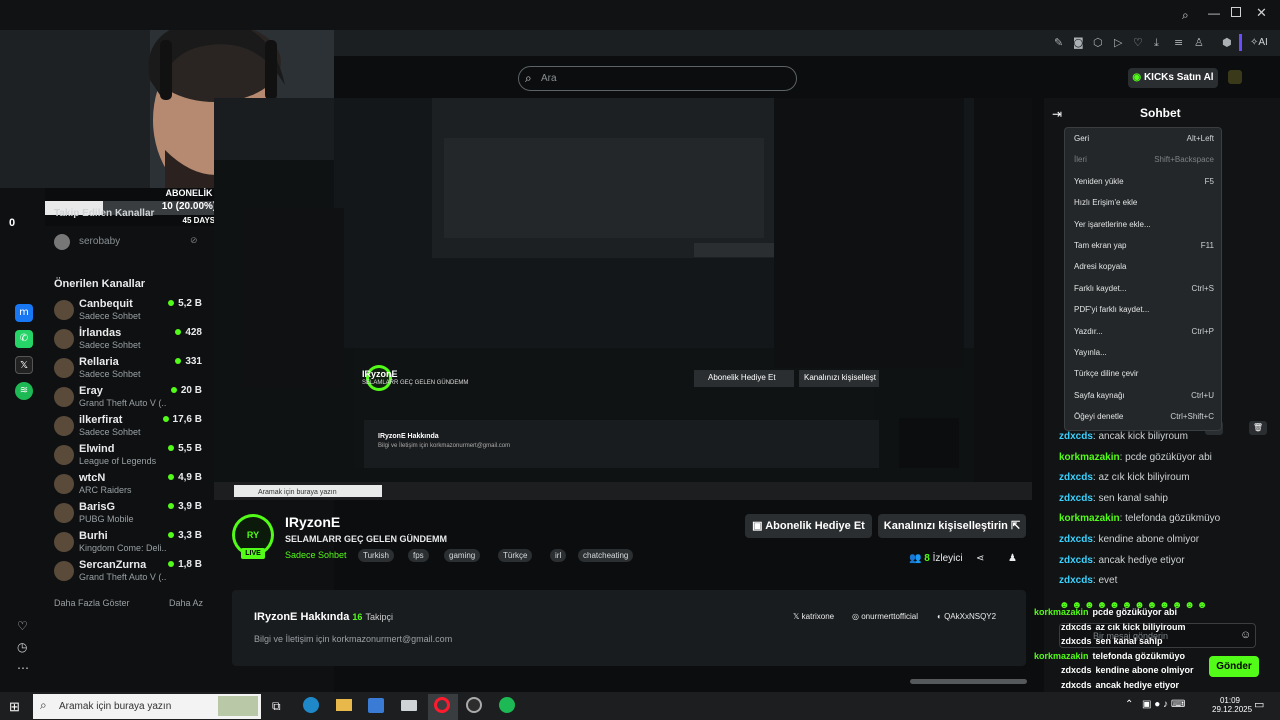 Image resolution: width=1280 pixels, height=720 pixels. What do you see at coordinates (1144, 373) in the screenshot?
I see `context-menu-item: Türkçe diline çevir` at bounding box center [1144, 373].